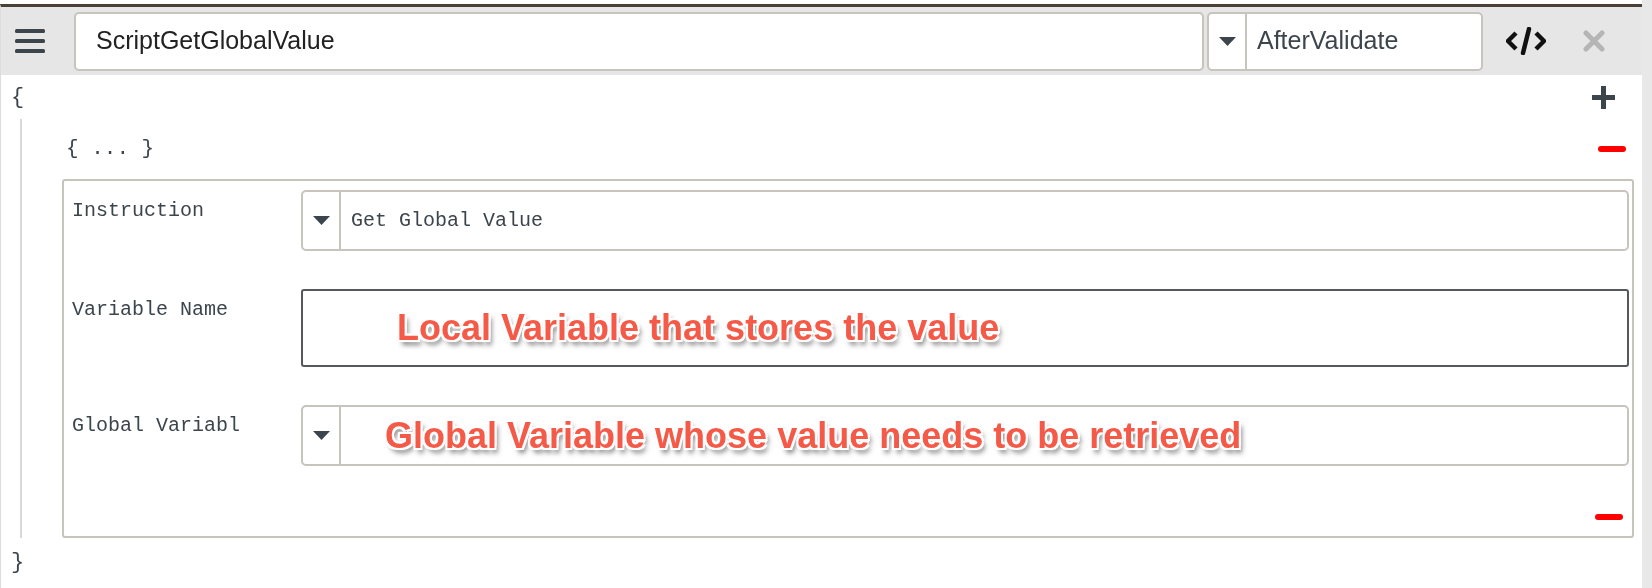 The height and width of the screenshot is (588, 1652). I want to click on add-icon, so click(1603, 97).